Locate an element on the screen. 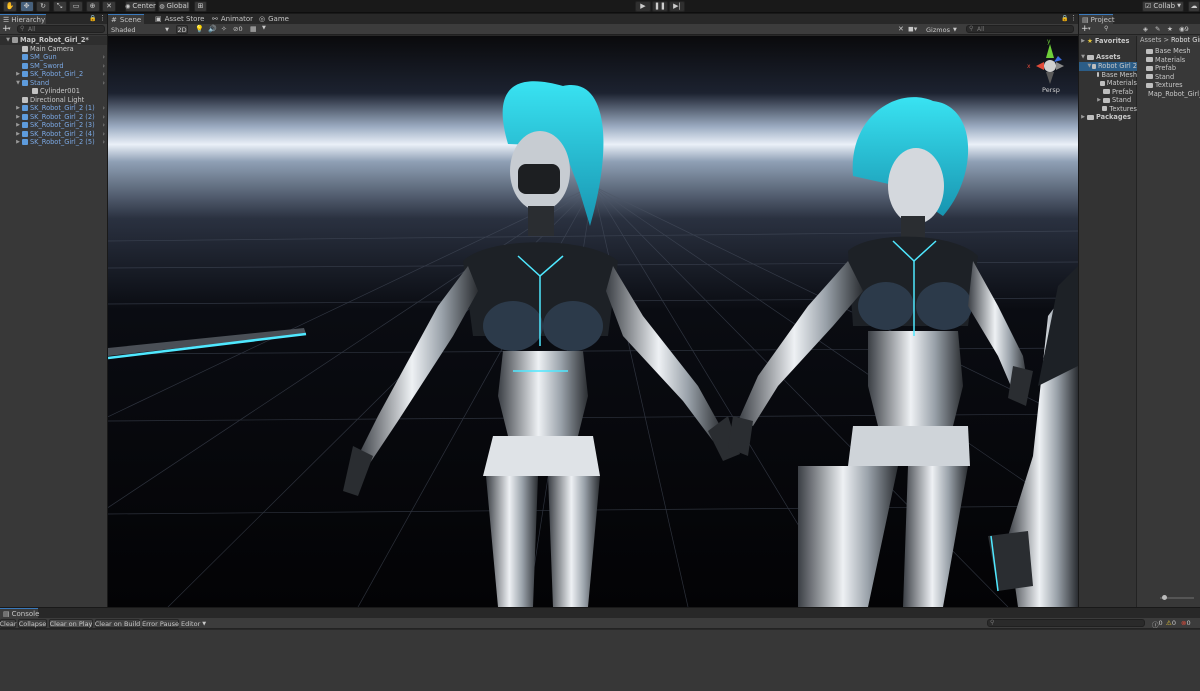 The image size is (1200, 691). folder-tree-item: Textures is located at coordinates (1108, 109).